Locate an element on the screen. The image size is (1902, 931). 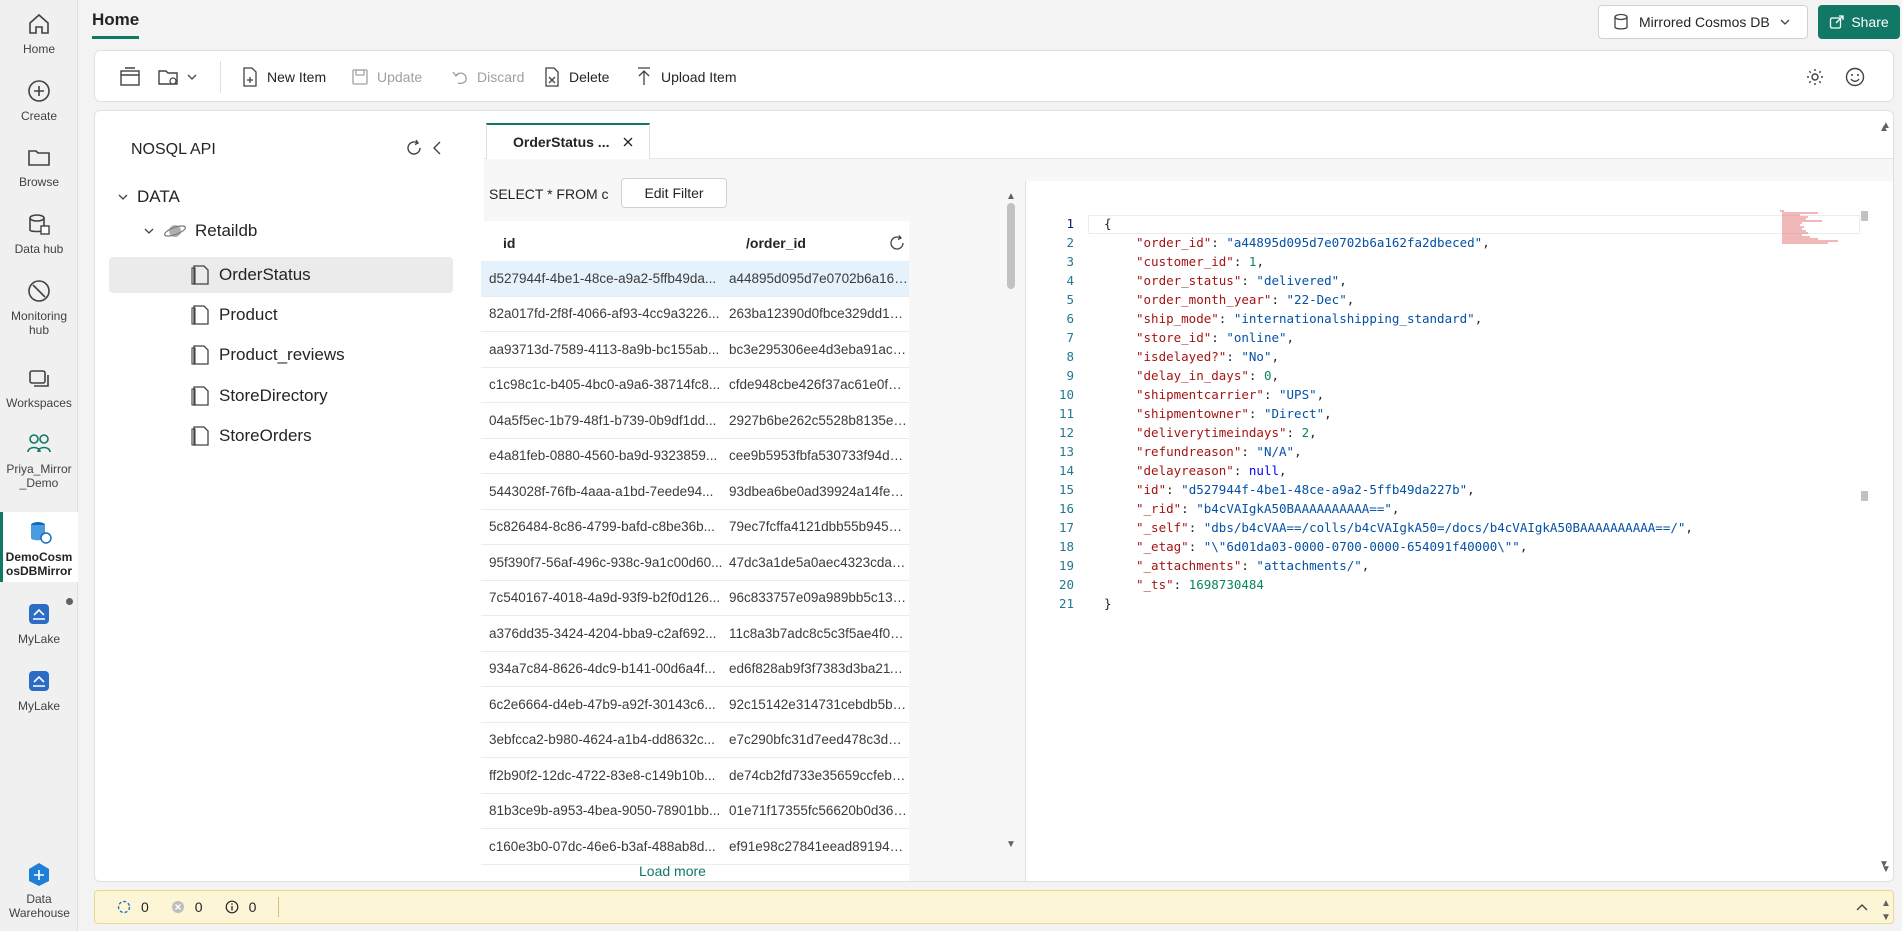
discard-button: Discard is located at coordinates (487, 77).